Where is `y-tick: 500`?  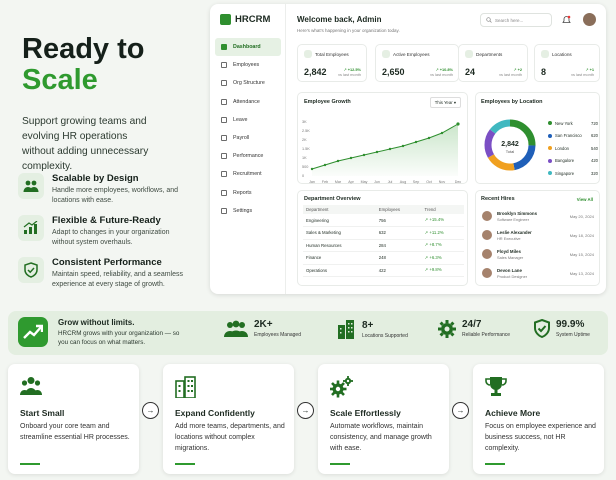 y-tick: 500 is located at coordinates (305, 167).